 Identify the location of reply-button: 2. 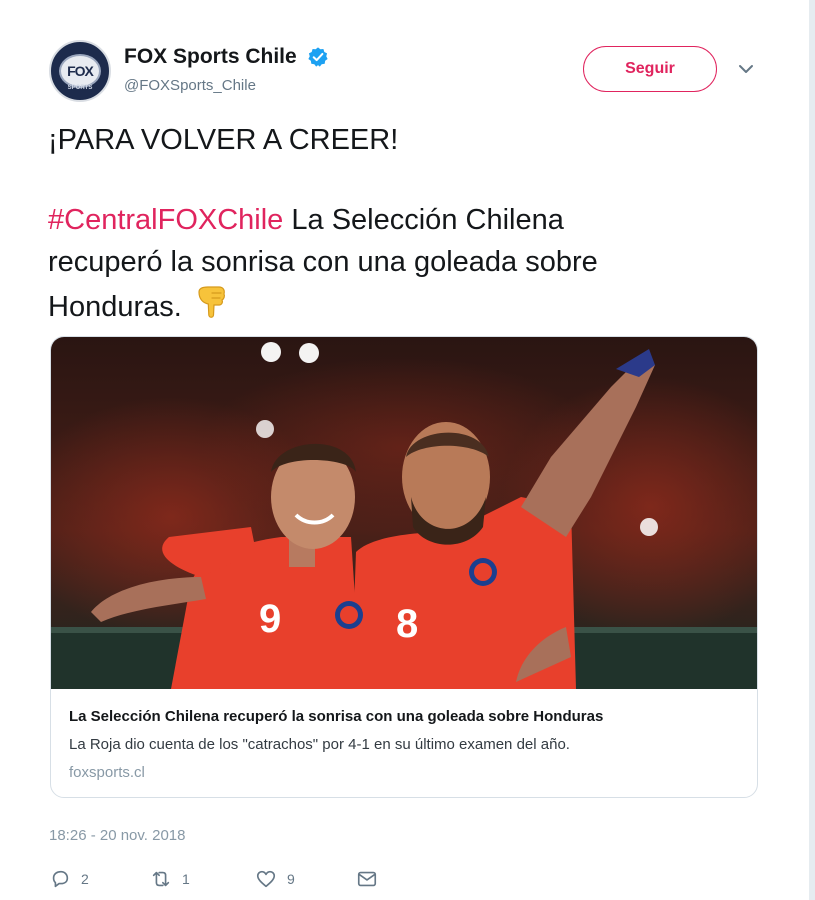
(69, 879).